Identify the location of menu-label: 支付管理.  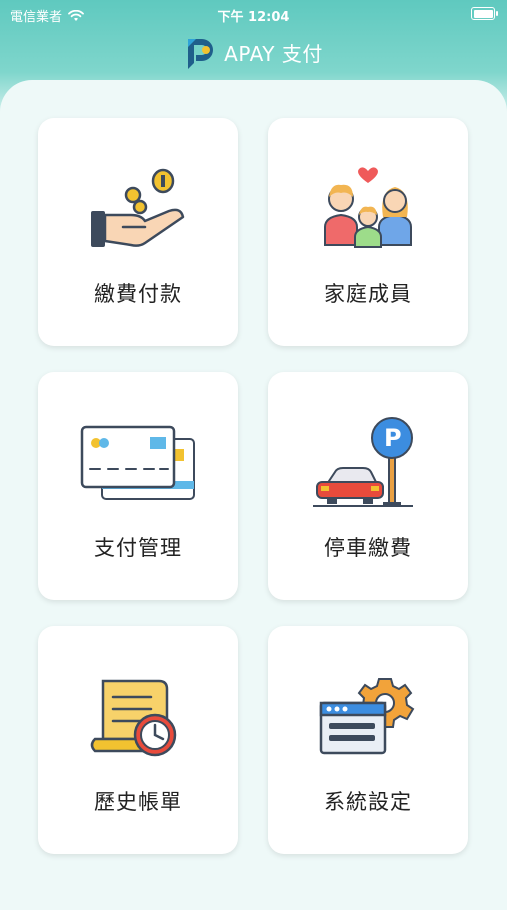
(138, 548).